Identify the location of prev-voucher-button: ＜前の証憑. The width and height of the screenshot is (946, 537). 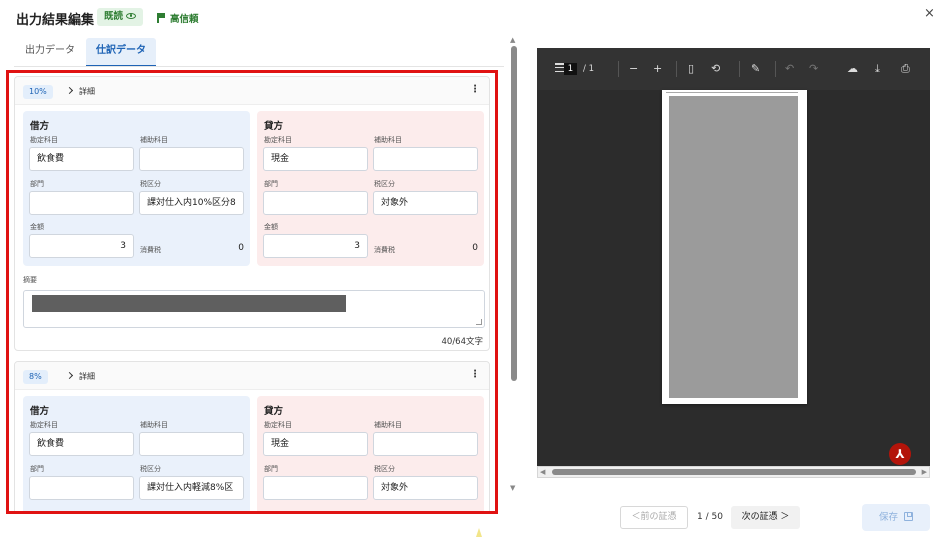
(654, 517).